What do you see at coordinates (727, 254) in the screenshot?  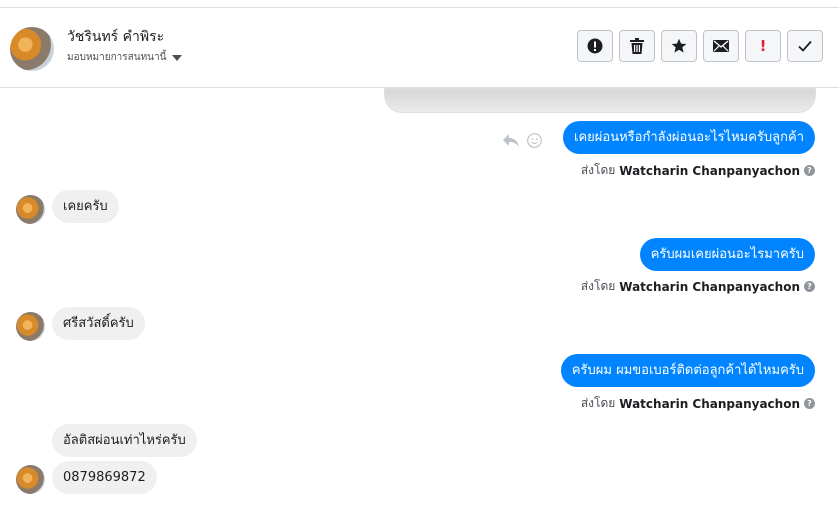 I see `outgoing-message: ครับผมเคยผ่อนอะไรมาครับ` at bounding box center [727, 254].